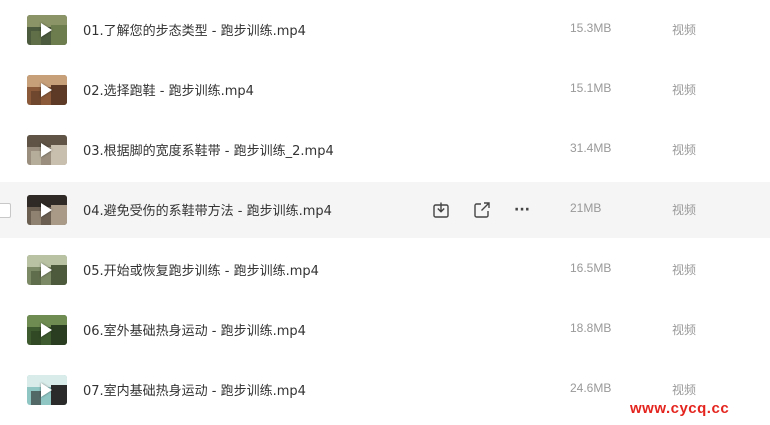  I want to click on file-size: 24.6MB, so click(591, 388).